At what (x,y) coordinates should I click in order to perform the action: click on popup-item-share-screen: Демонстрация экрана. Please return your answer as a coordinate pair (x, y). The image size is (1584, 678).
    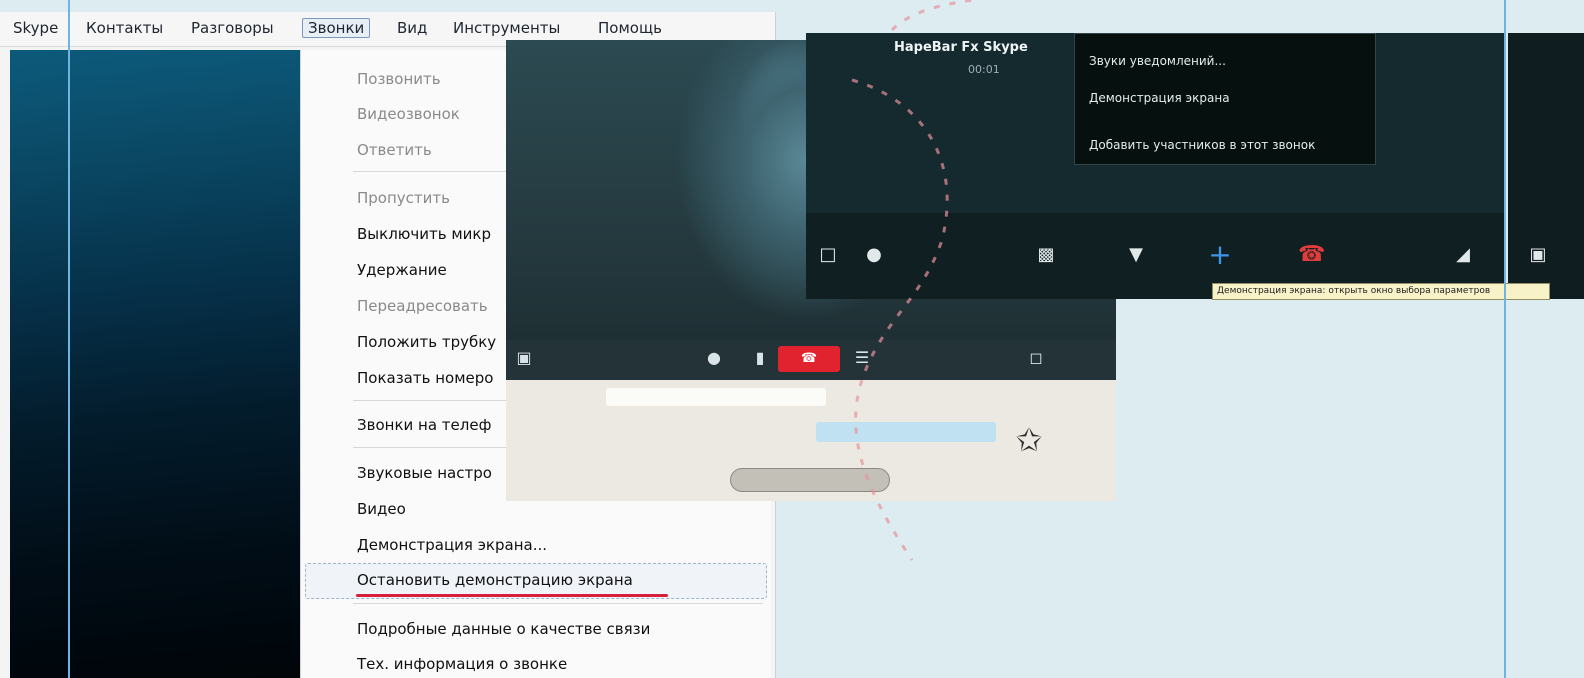
    Looking at the image, I should click on (1159, 98).